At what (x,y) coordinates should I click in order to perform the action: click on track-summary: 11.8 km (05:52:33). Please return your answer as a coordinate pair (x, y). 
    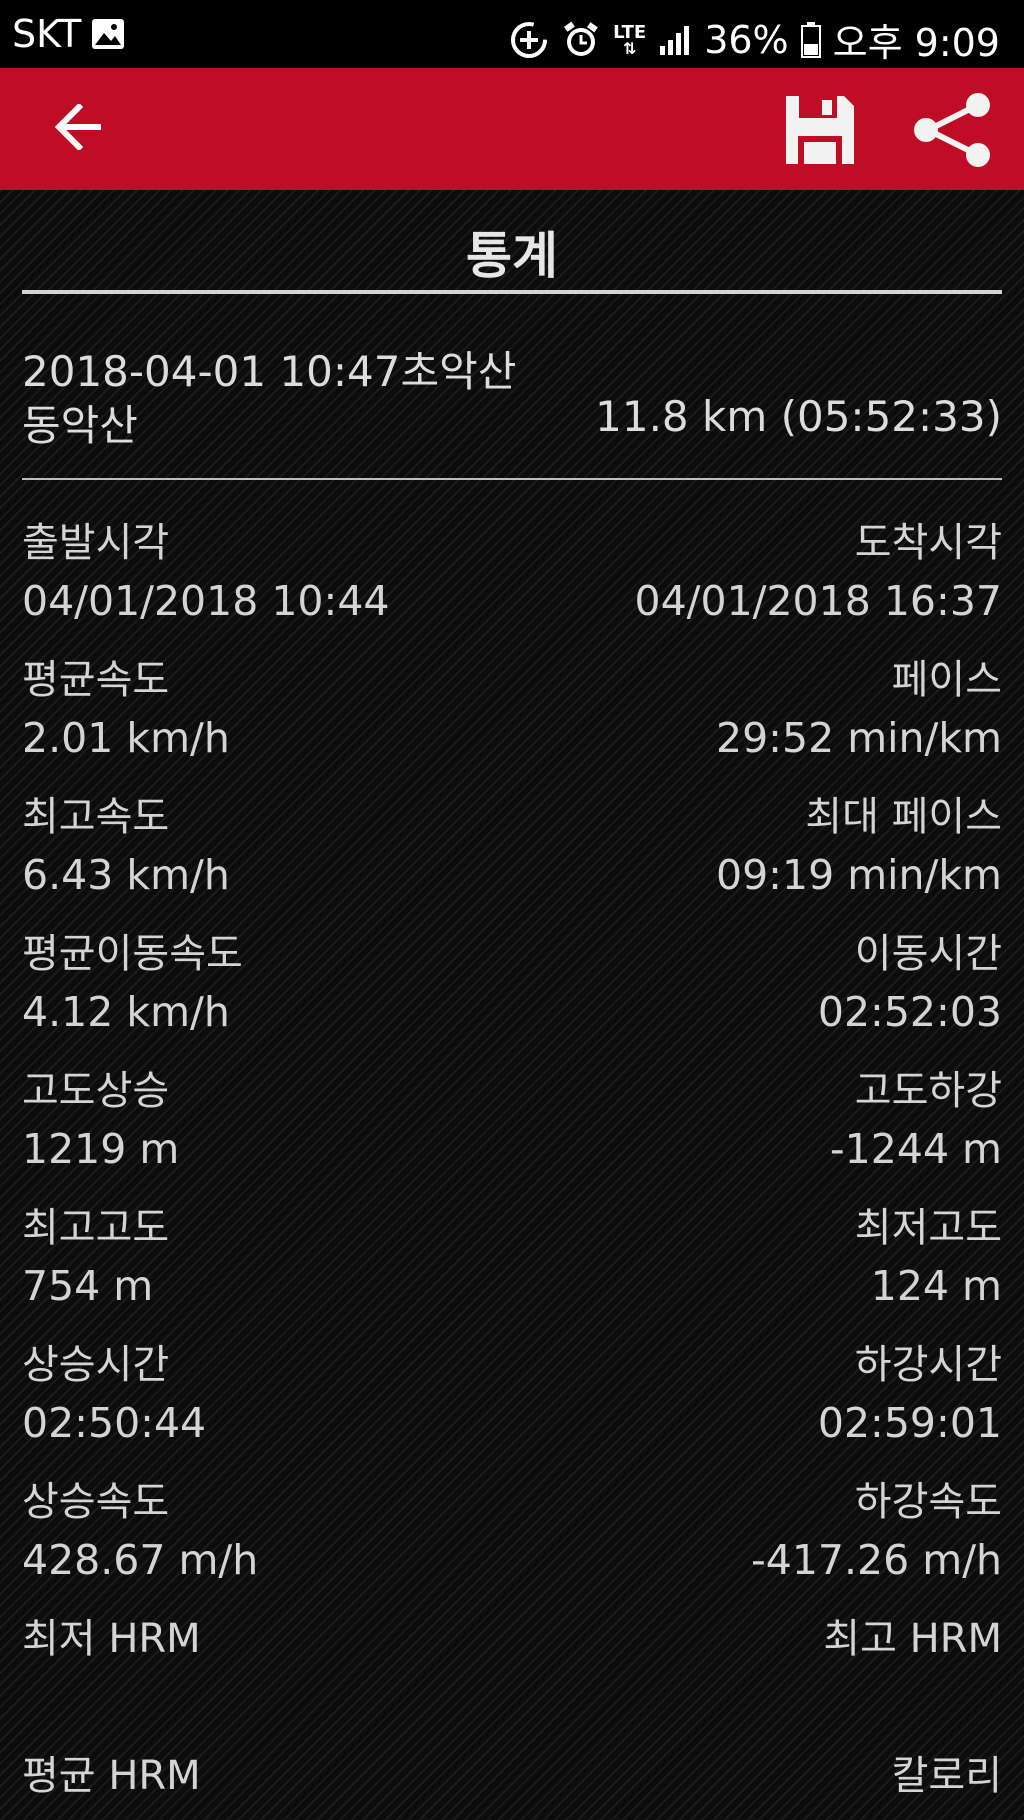
    Looking at the image, I should click on (798, 416).